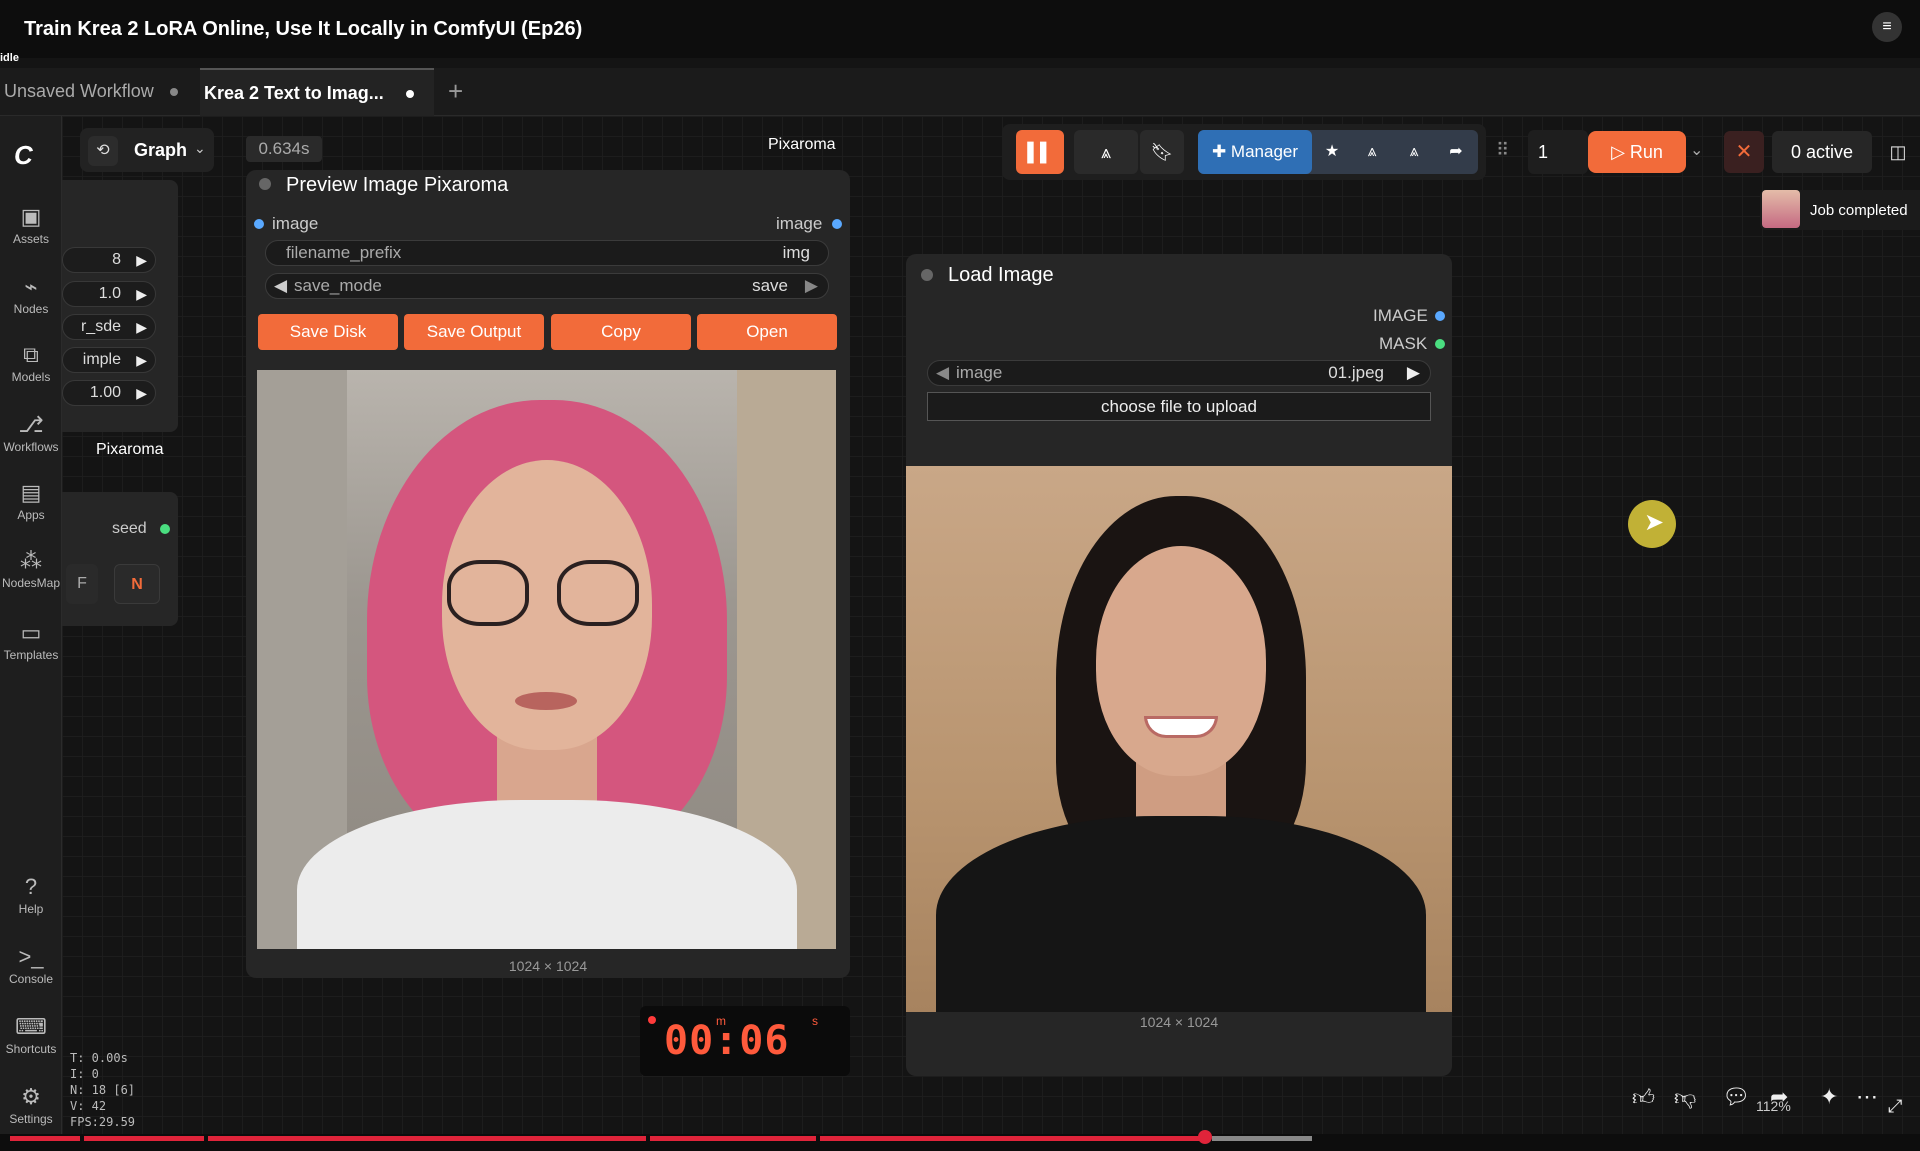 The width and height of the screenshot is (1920, 1151). I want to click on sparkle-icon: ✦, so click(1829, 1097).